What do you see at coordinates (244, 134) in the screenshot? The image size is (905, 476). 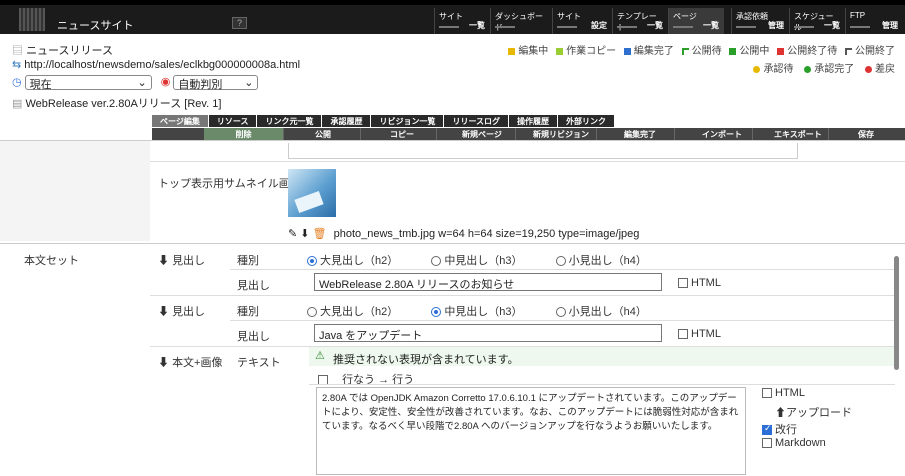 I see `delete-button: 削除` at bounding box center [244, 134].